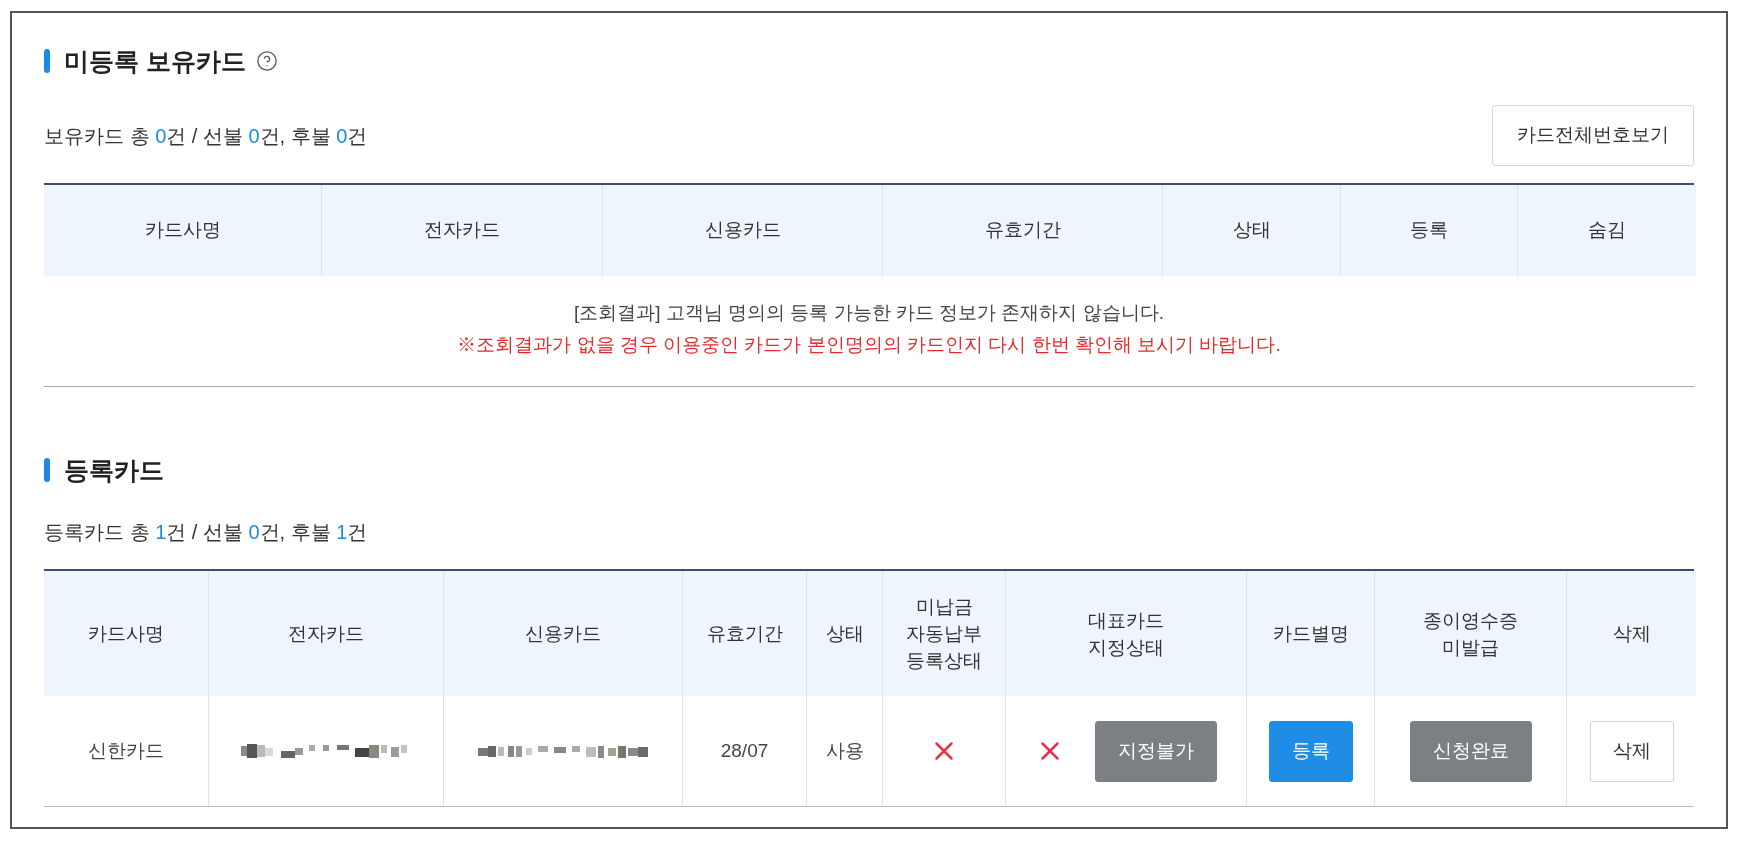 Image resolution: width=1738 pixels, height=844 pixels. What do you see at coordinates (844, 750) in the screenshot?
I see `table-cell-text: 사용` at bounding box center [844, 750].